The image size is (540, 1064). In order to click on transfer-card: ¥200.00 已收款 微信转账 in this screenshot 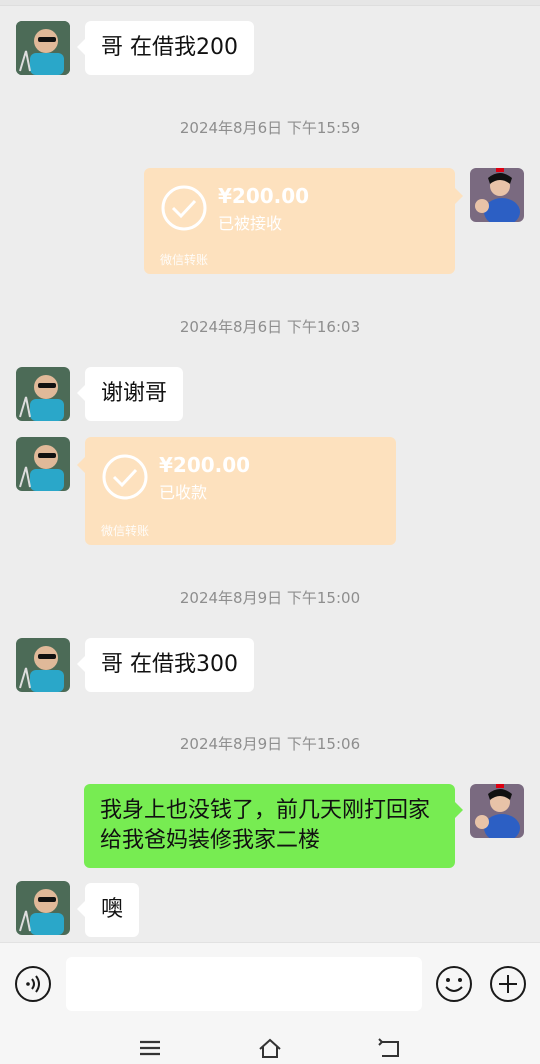, I will do `click(236, 491)`.